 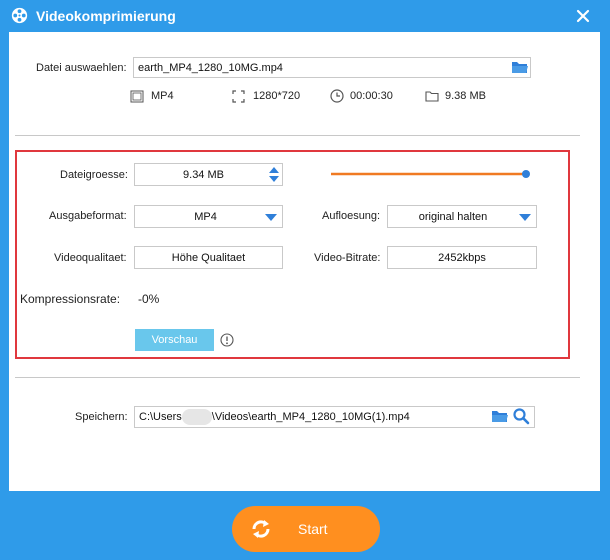 I want to click on start-button: Start, so click(x=306, y=529).